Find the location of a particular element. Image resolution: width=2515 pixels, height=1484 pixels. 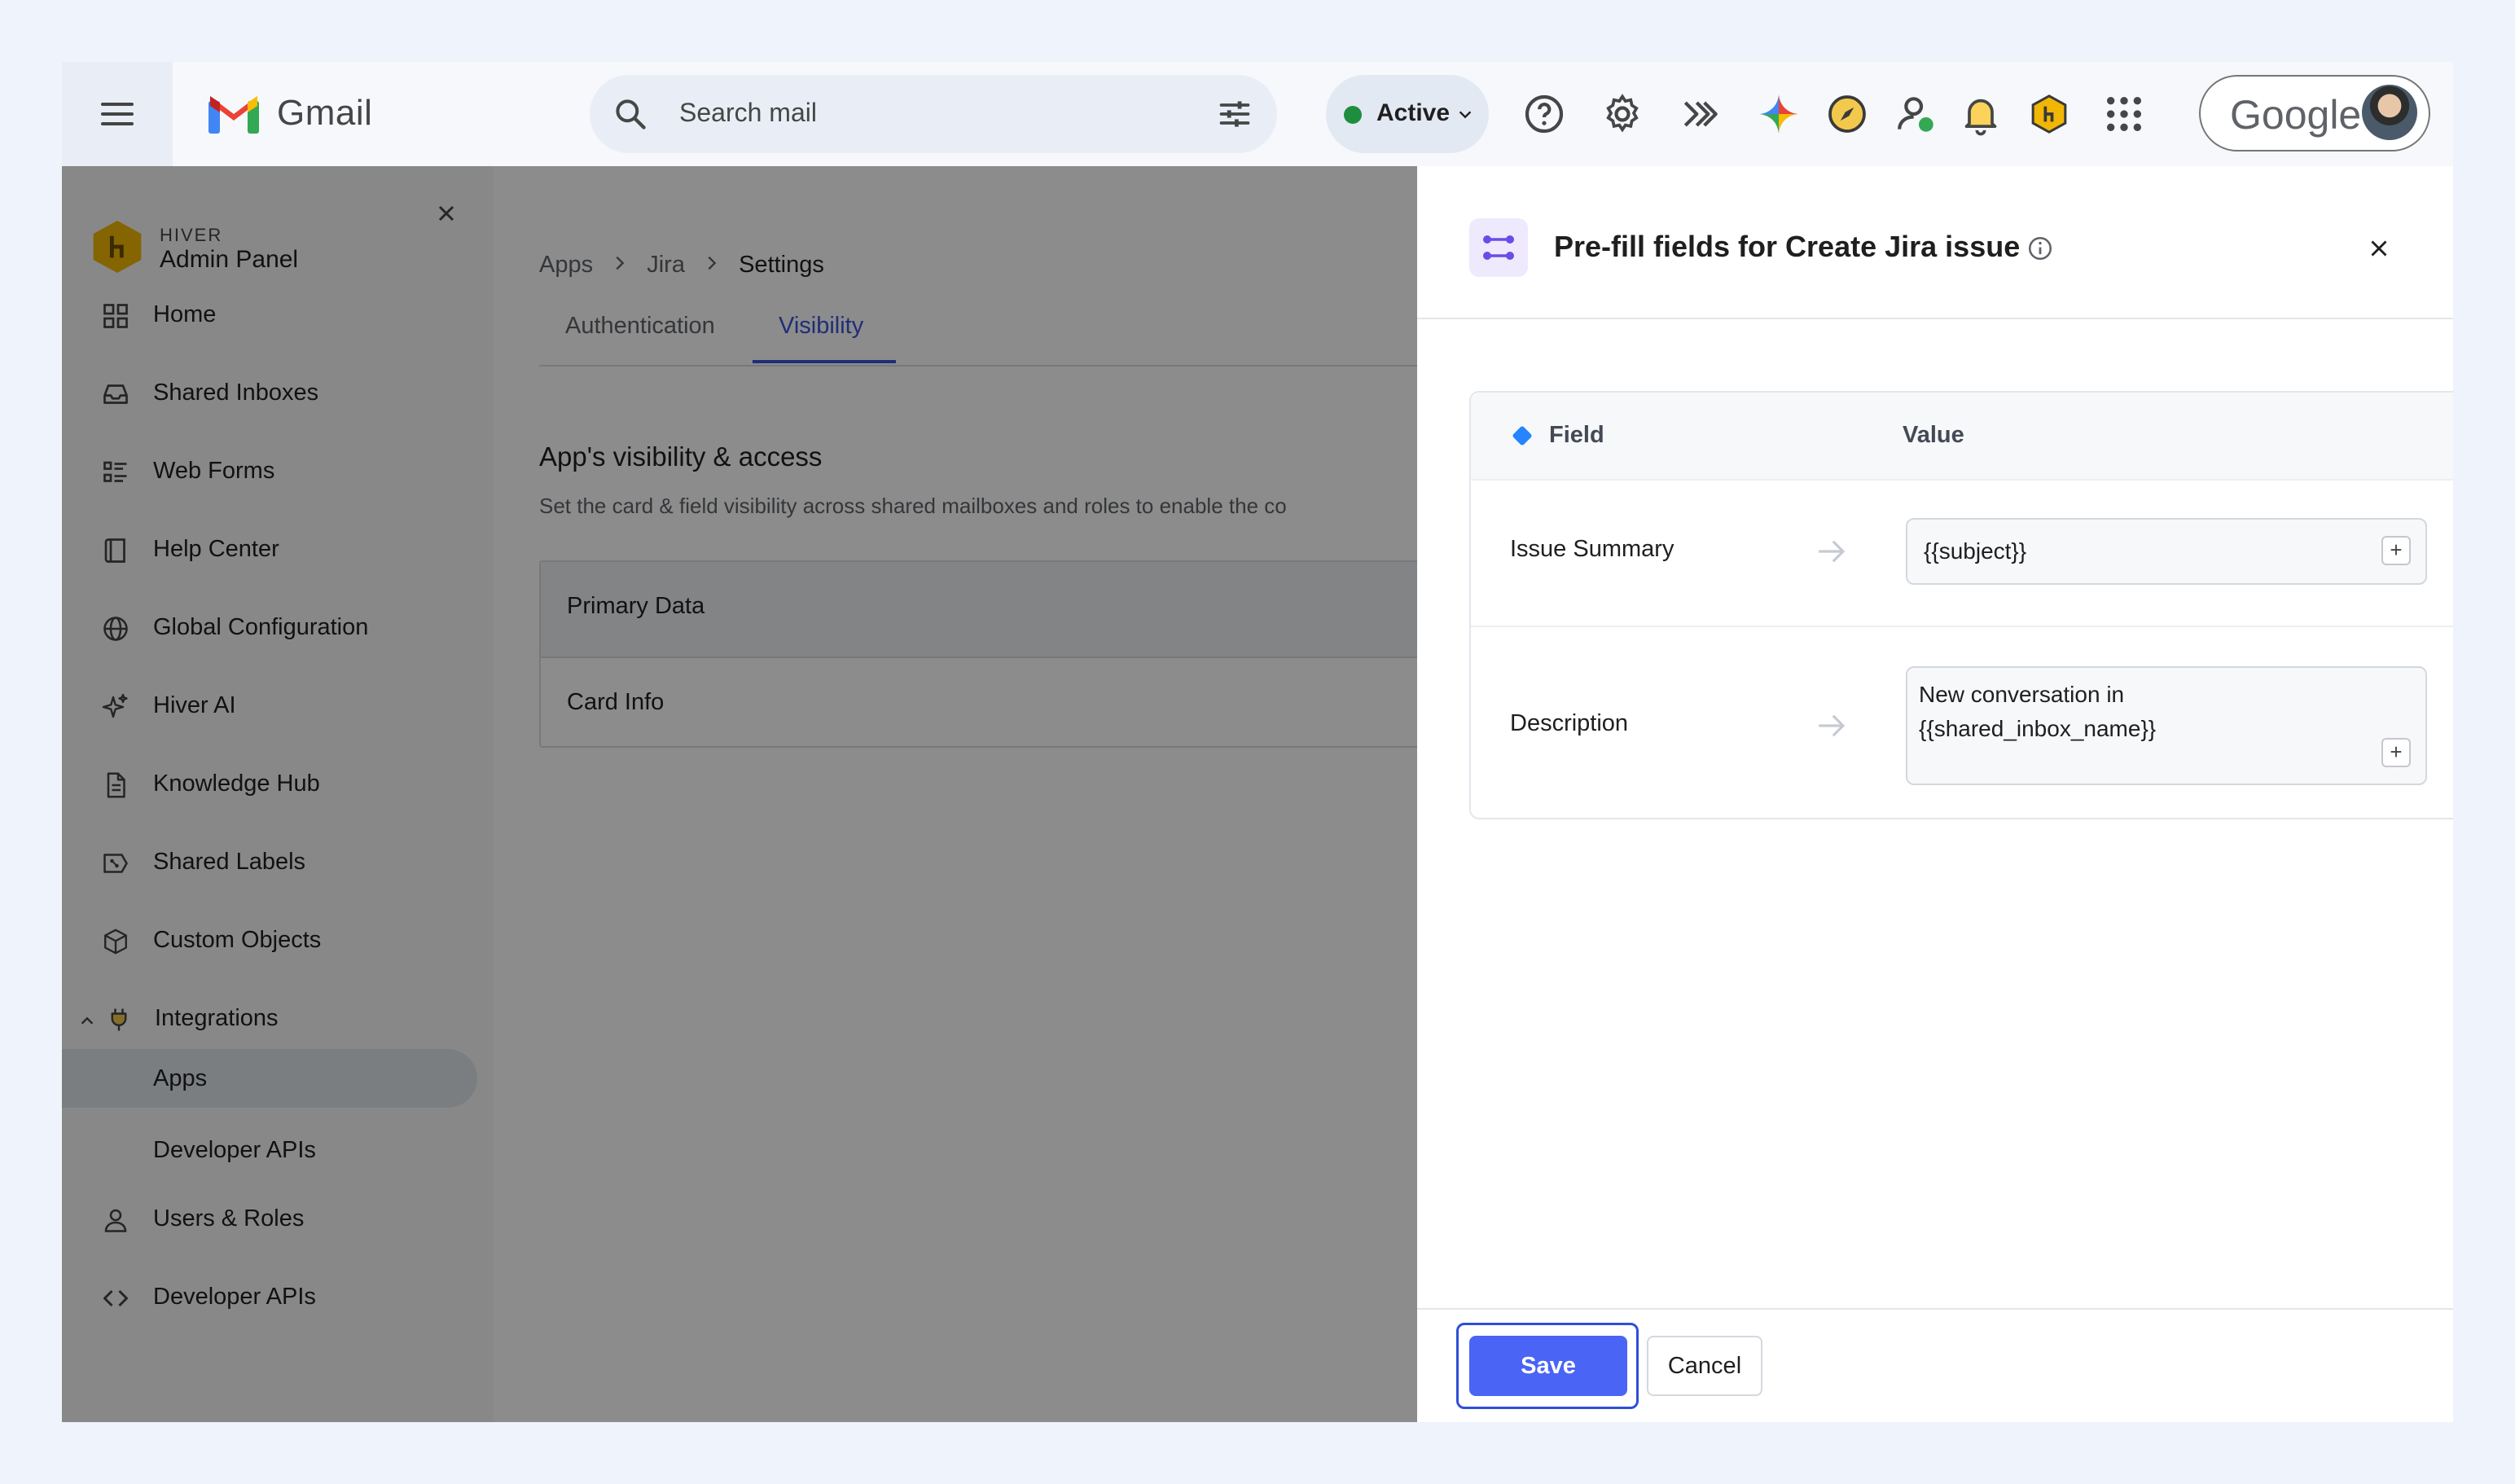

status-dot-icon is located at coordinates (1353, 115).